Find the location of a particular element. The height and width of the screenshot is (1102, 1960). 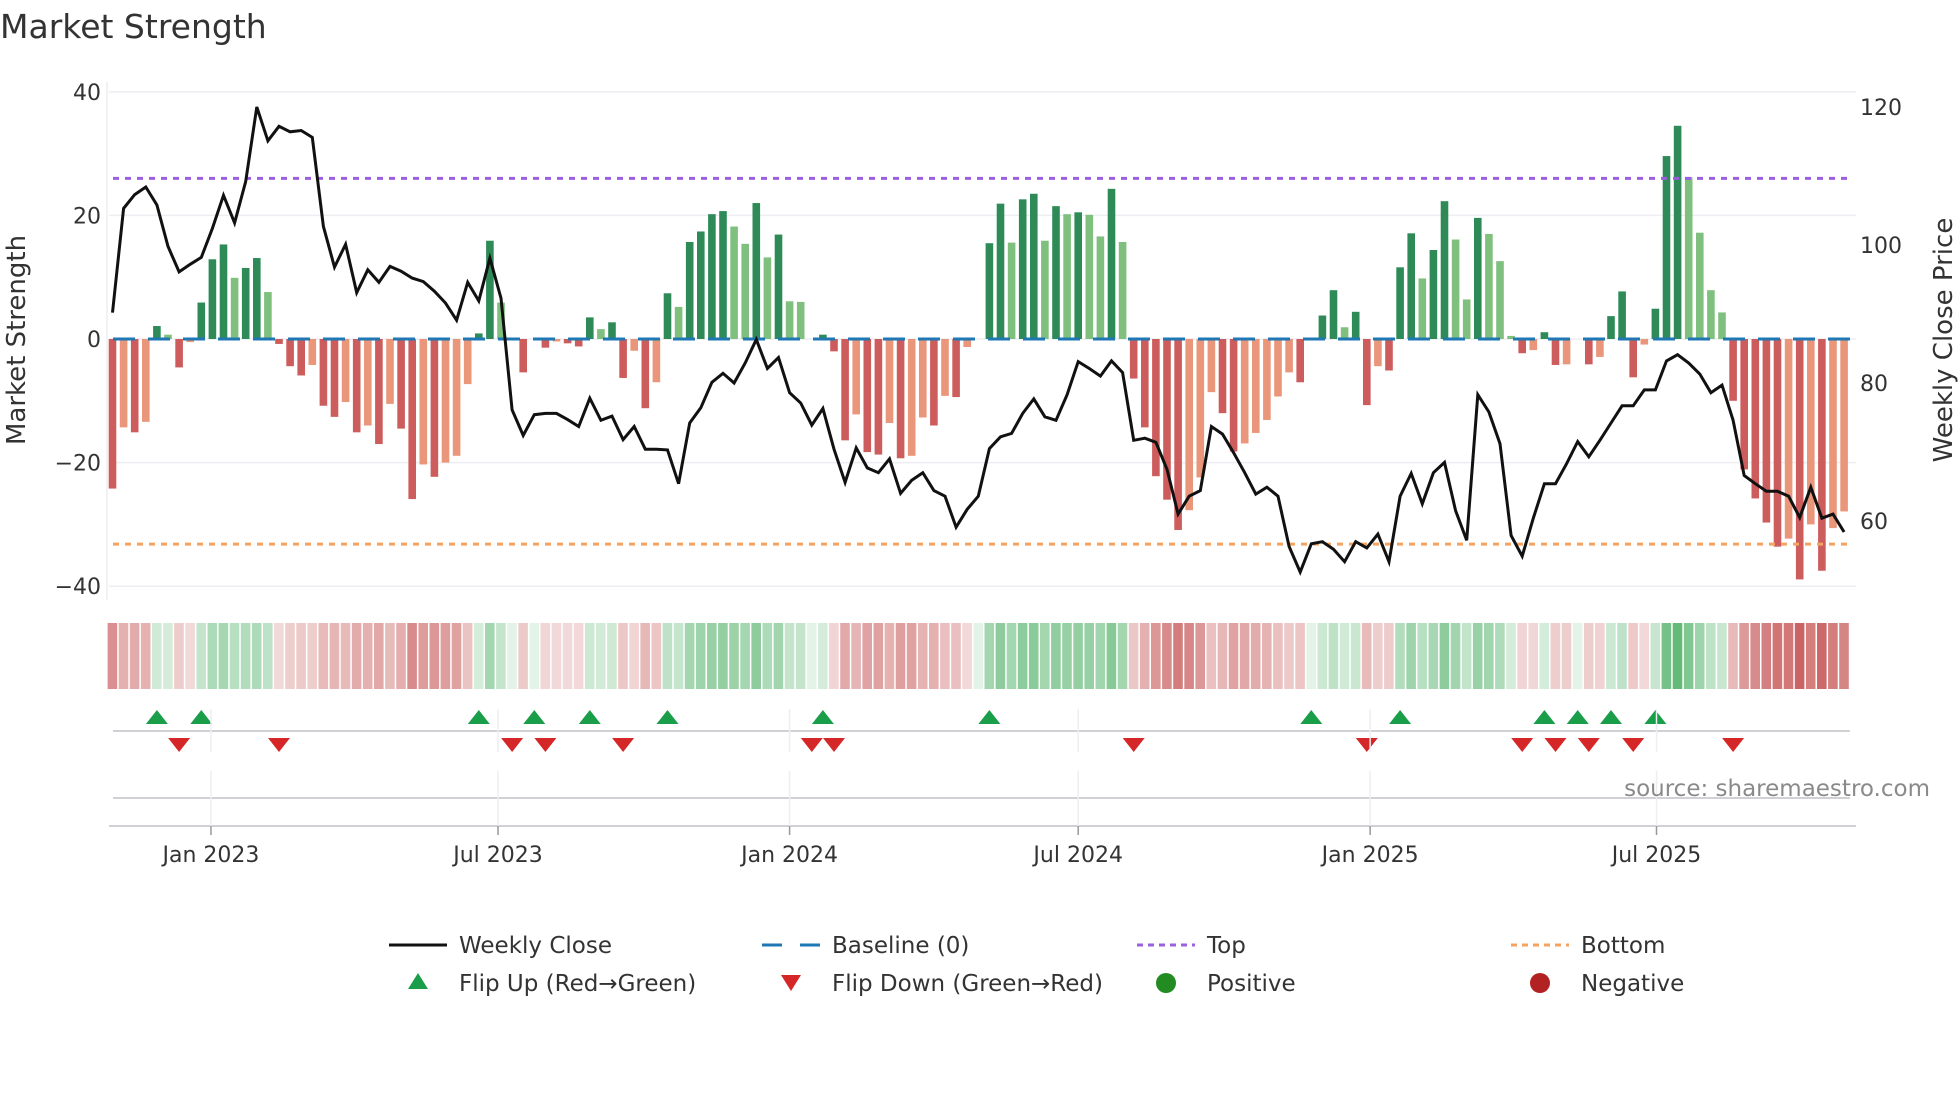

legend-item: Top is located at coordinates (1191, 946).